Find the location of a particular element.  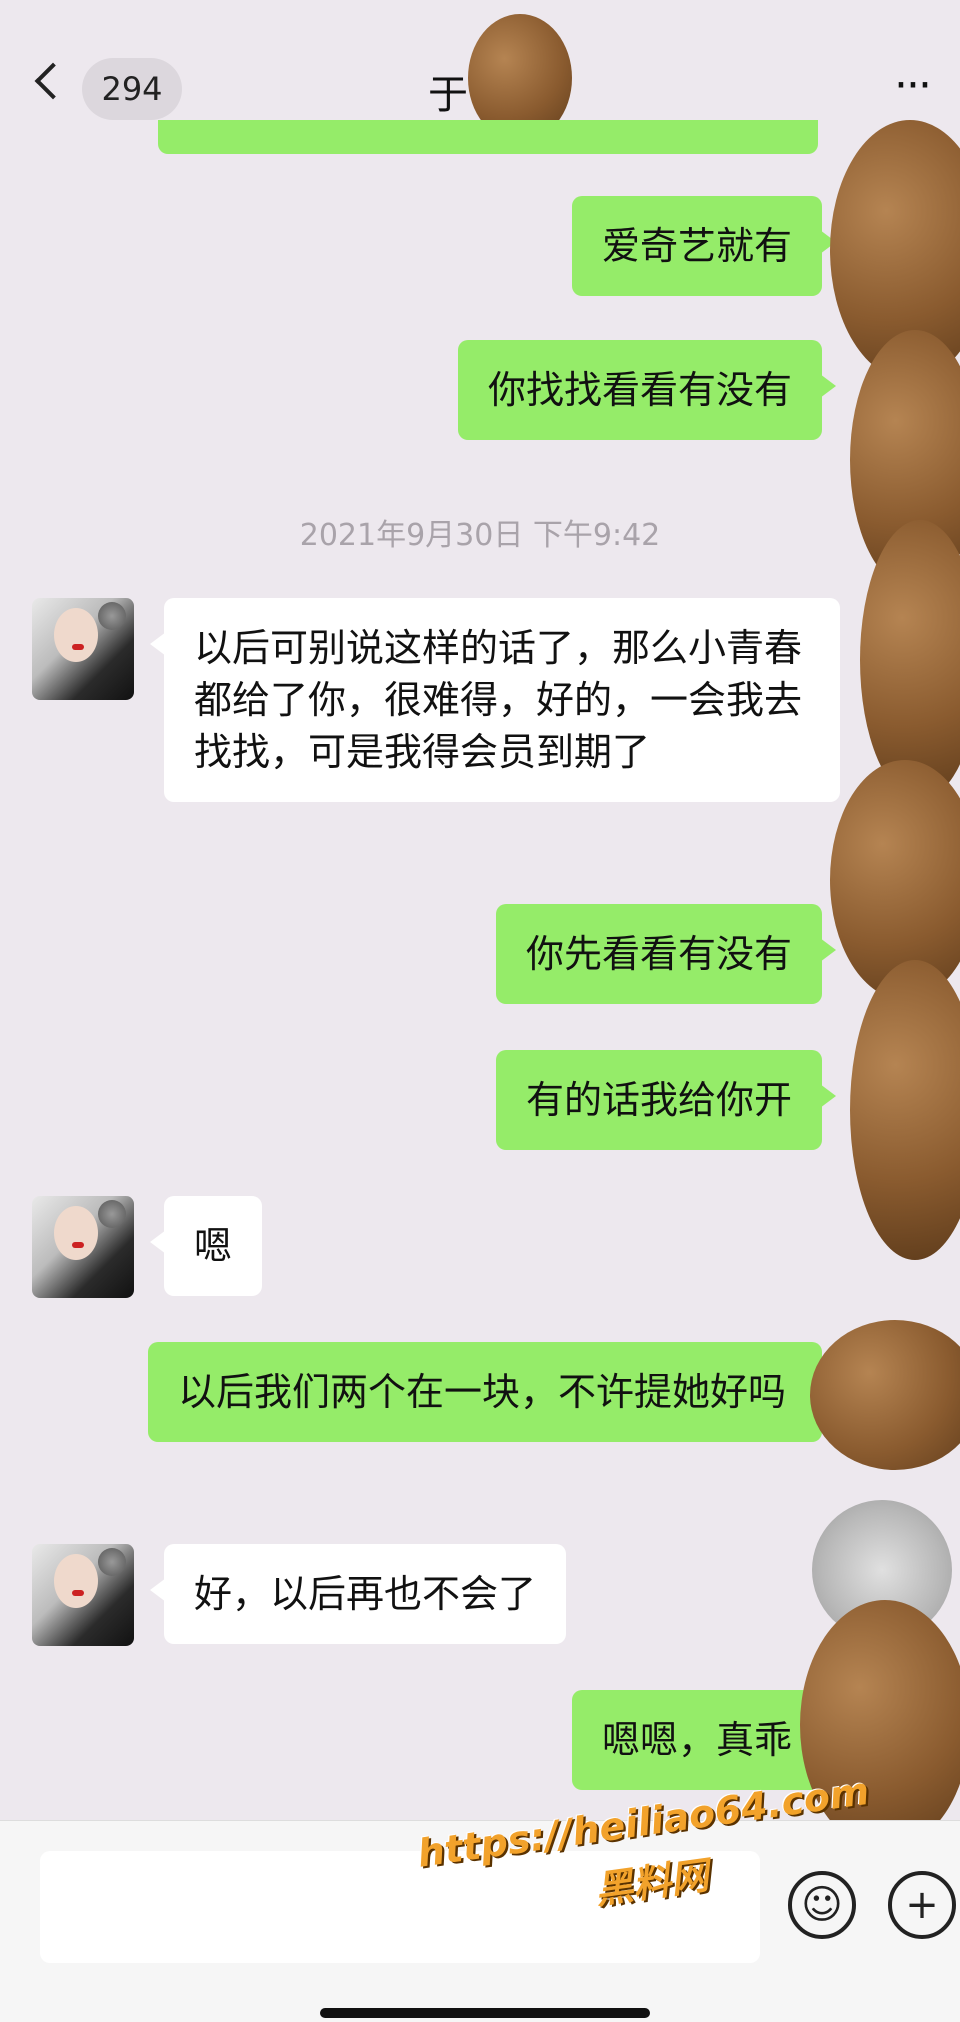

message-outgoing: 有的话我给你开 is located at coordinates (666, 1100).